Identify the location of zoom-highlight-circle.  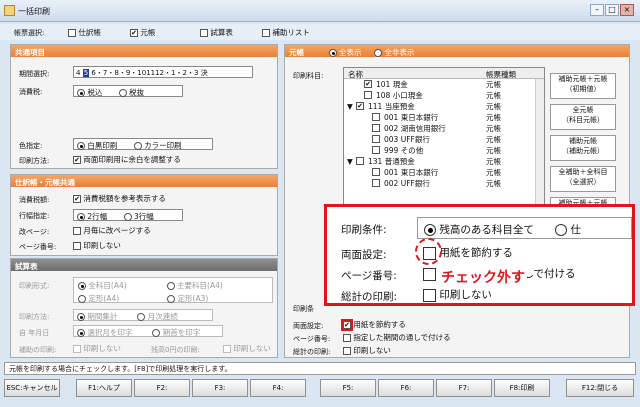
(428, 251).